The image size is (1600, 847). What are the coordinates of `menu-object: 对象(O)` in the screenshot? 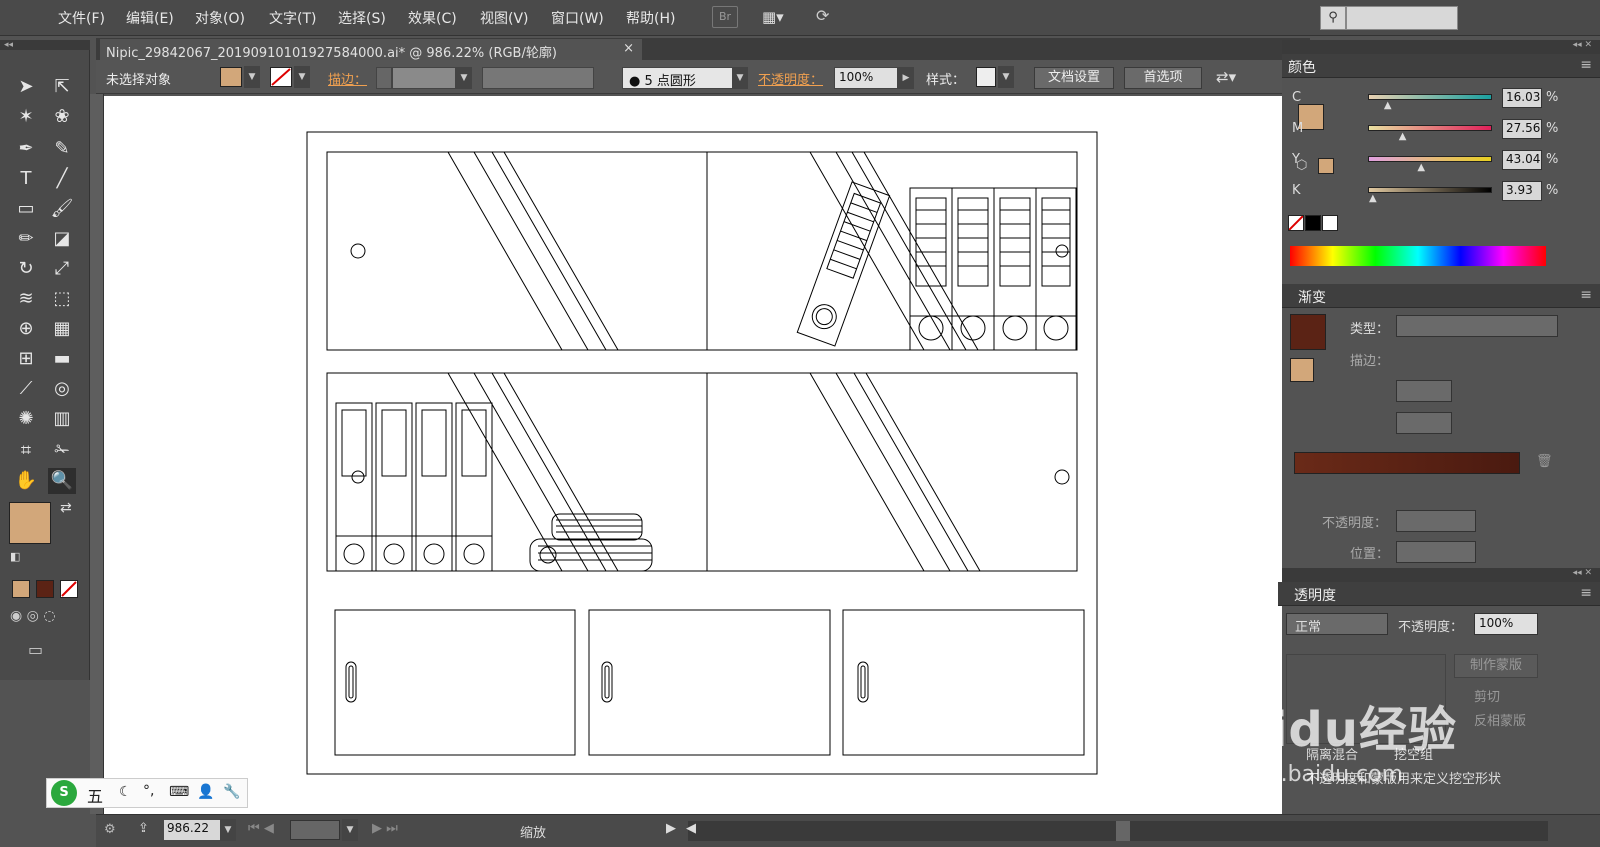 It's located at (220, 18).